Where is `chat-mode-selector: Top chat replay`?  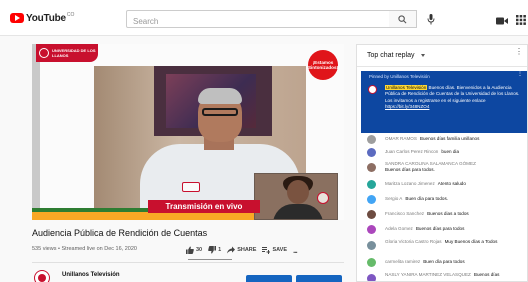
chat-mode-selector: Top chat replay is located at coordinates (390, 55).